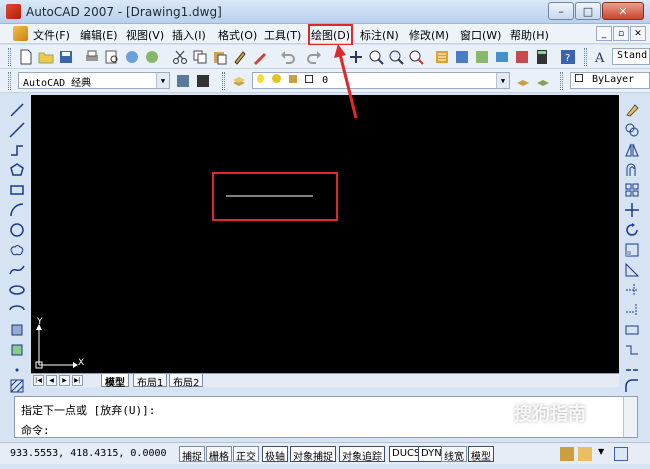 This screenshot has height=469, width=650. What do you see at coordinates (17, 270) in the screenshot?
I see `spline-icon` at bounding box center [17, 270].